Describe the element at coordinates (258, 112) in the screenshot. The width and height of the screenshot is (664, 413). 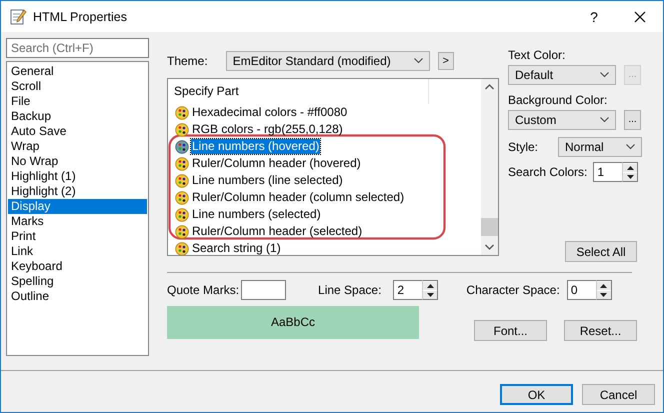
I see `part-item: Hexadecimal colors - #ff0080` at that location.